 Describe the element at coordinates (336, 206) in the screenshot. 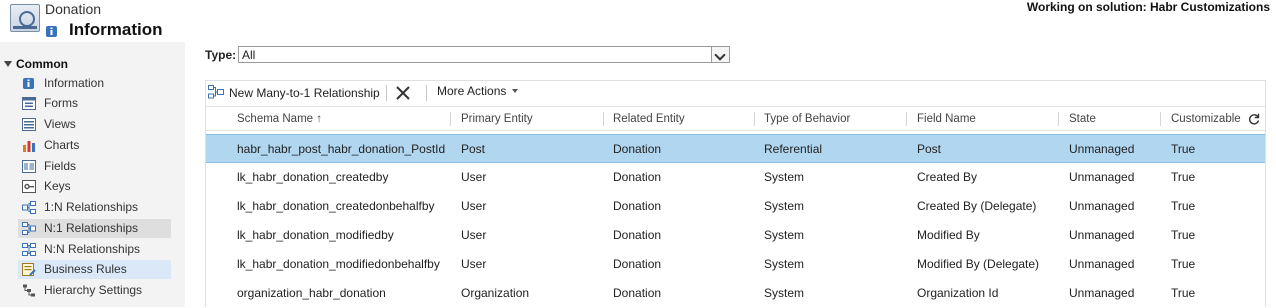

I see `cell-schema-name: lk_habr_donation_createdonbehalfby` at that location.